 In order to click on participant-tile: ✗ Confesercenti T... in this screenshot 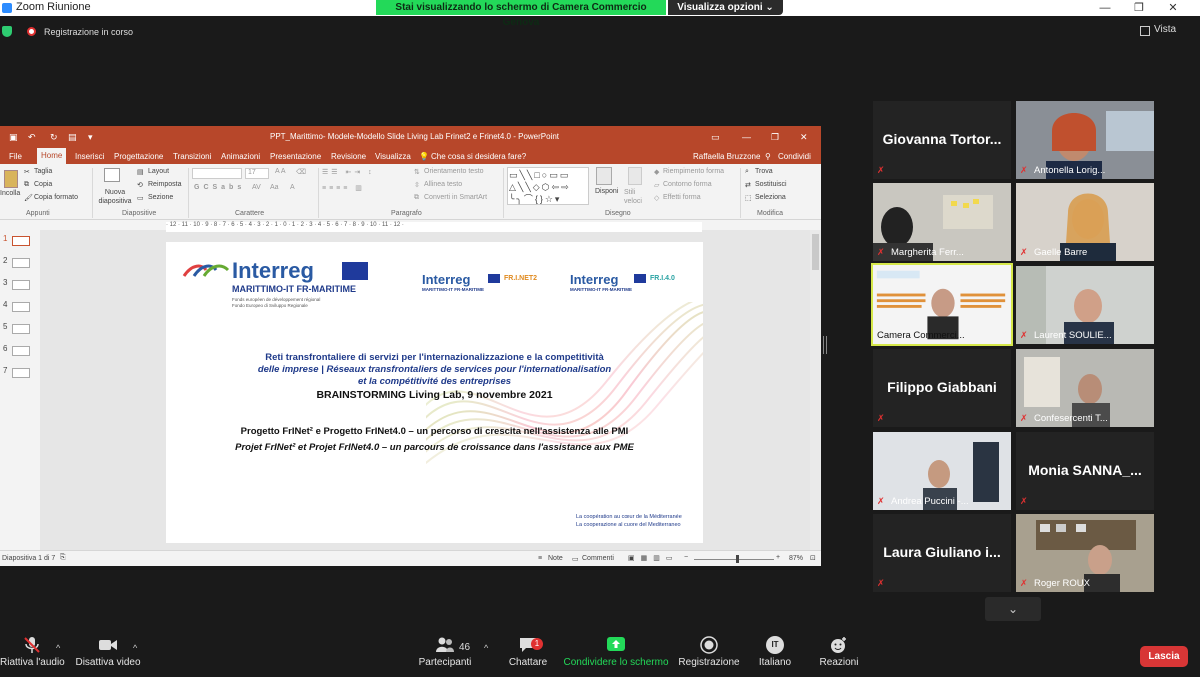, I will do `click(1085, 388)`.